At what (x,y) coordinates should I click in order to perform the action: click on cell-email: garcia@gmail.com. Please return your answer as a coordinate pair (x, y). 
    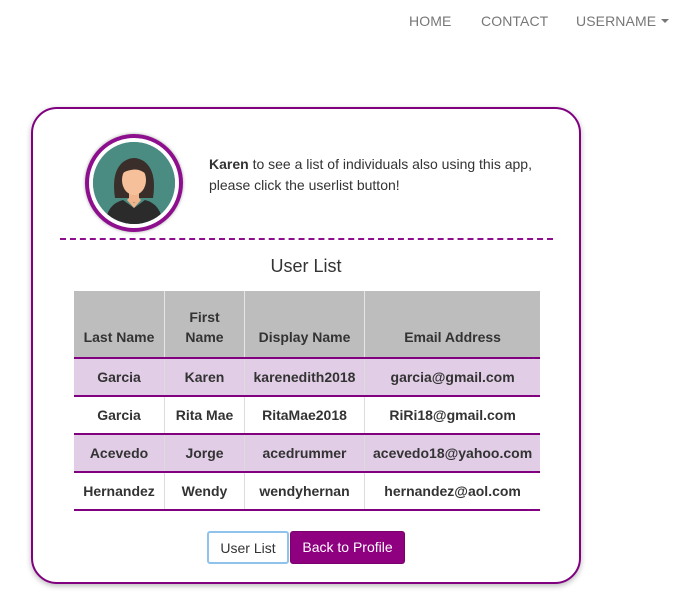
    Looking at the image, I should click on (452, 376).